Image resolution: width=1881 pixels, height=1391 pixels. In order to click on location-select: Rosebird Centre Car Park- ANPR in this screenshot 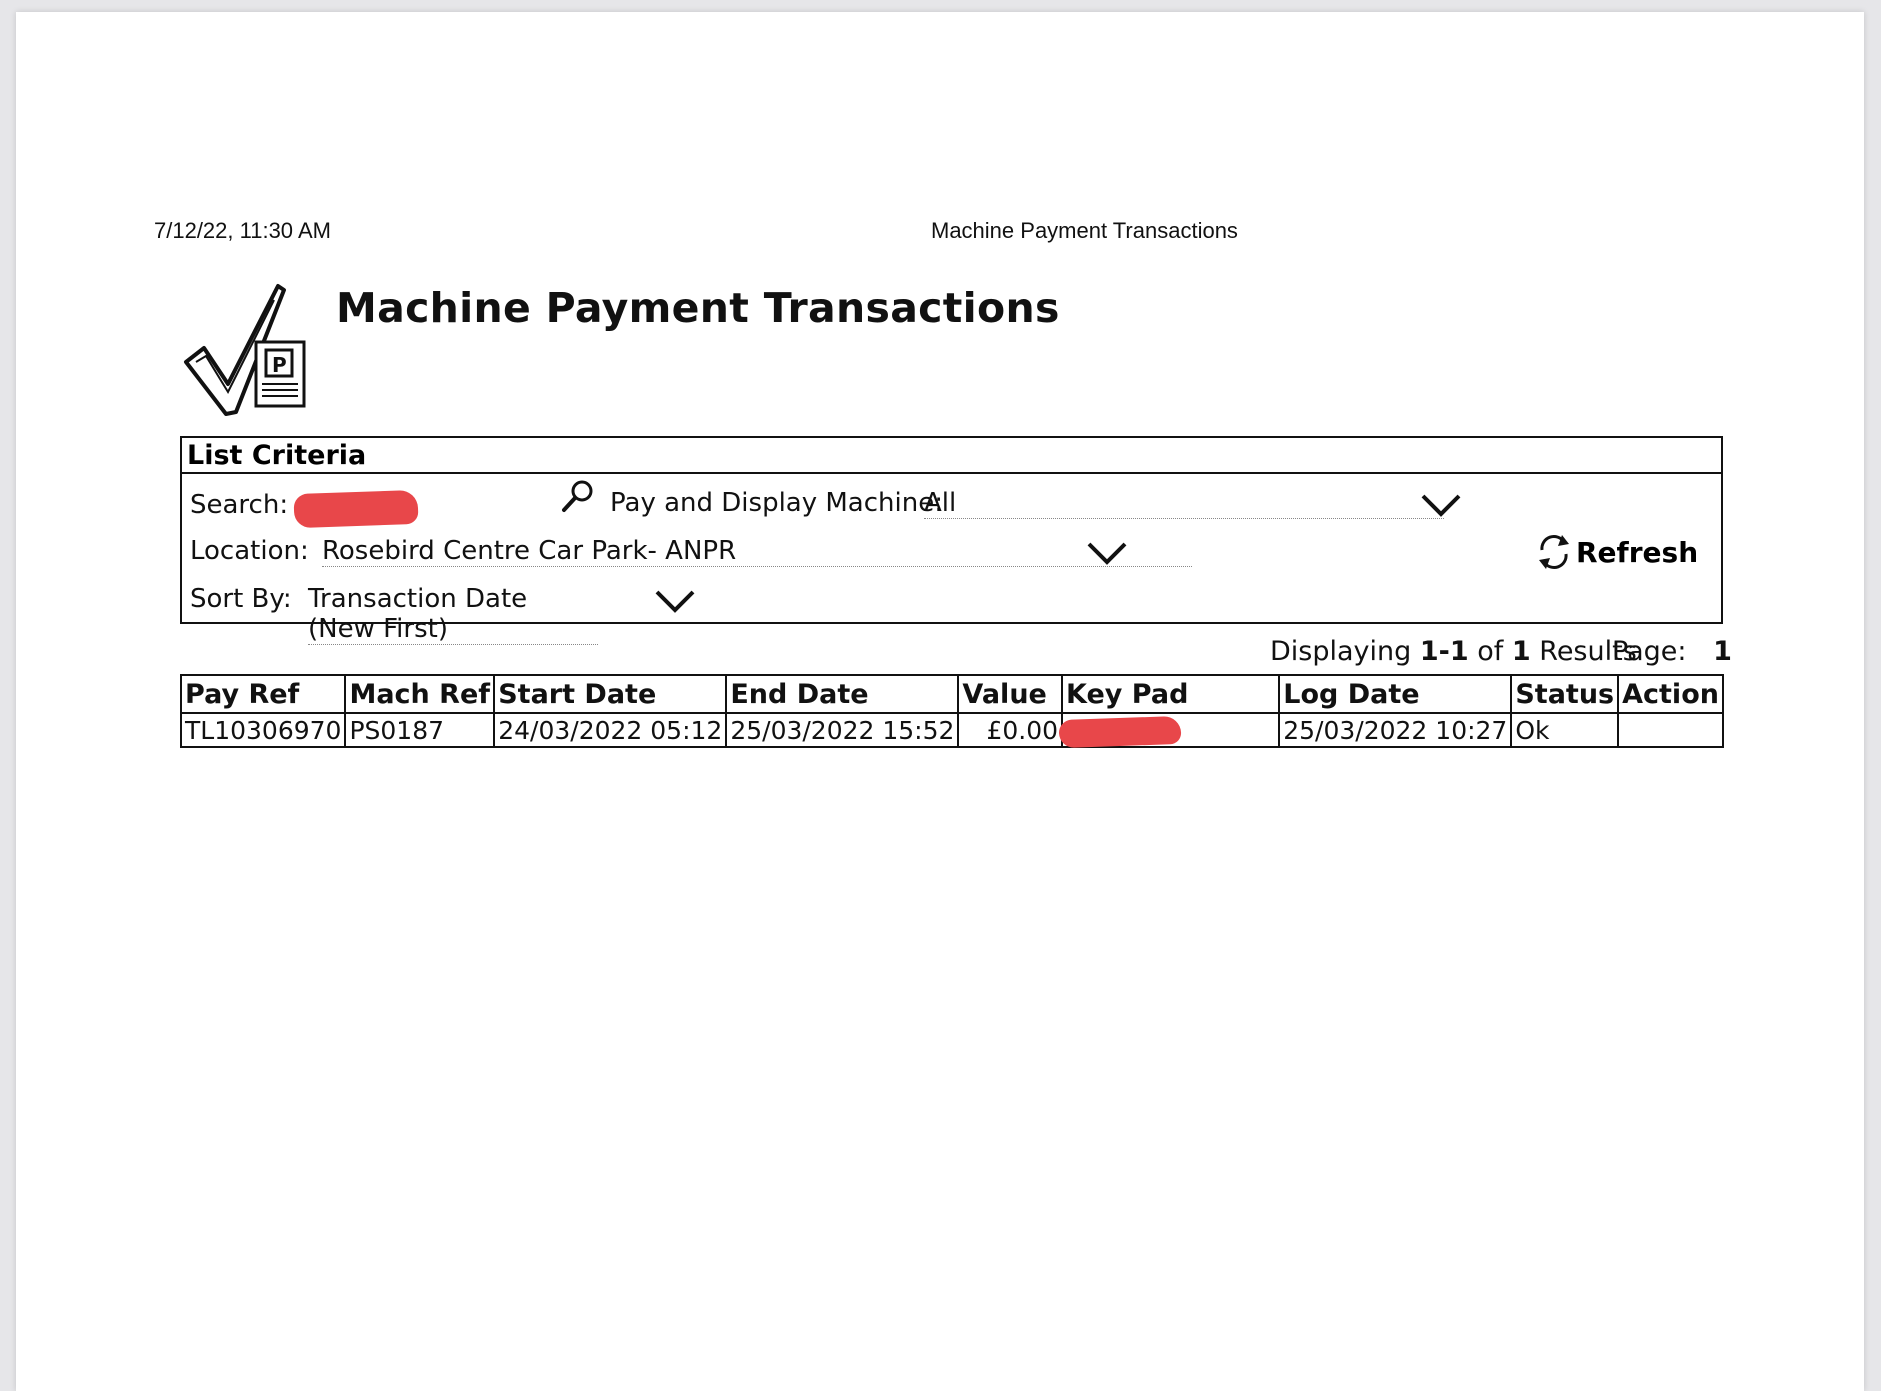, I will do `click(757, 551)`.